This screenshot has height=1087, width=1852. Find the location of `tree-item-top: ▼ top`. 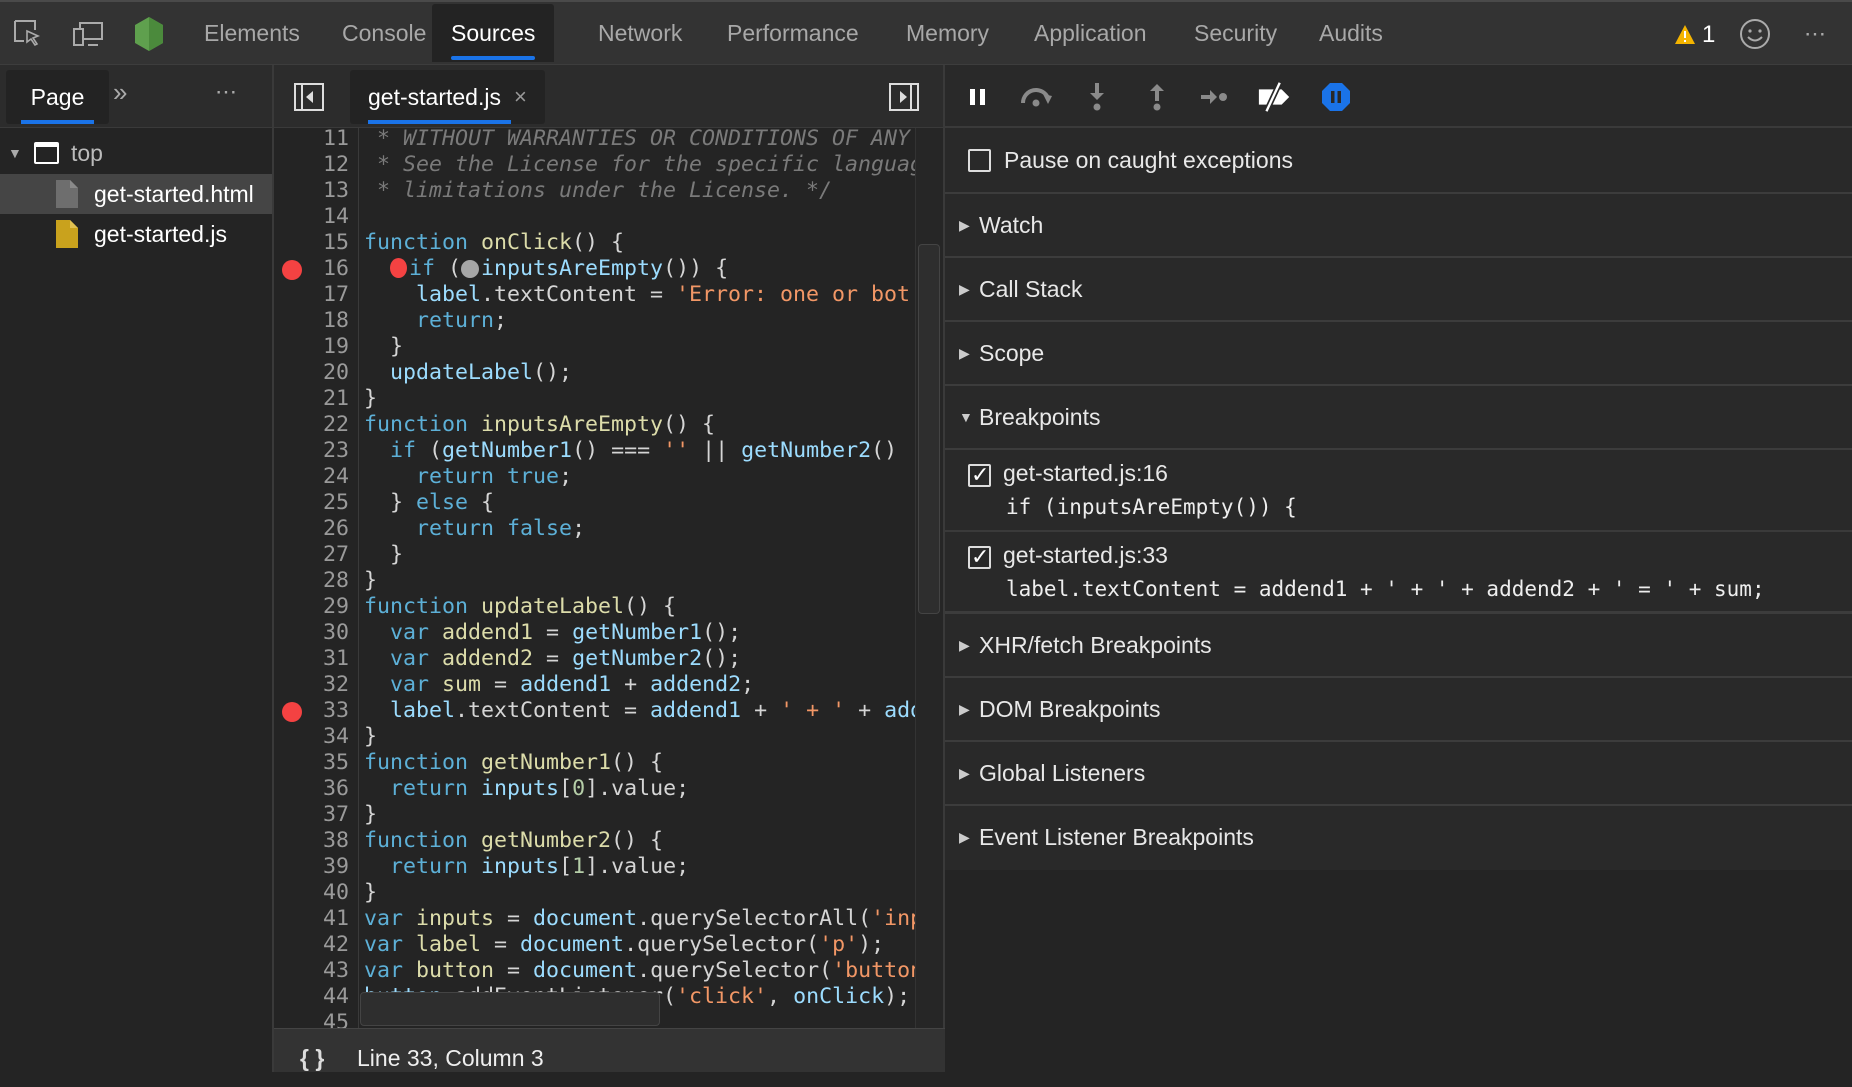

tree-item-top: ▼ top is located at coordinates (136, 153).